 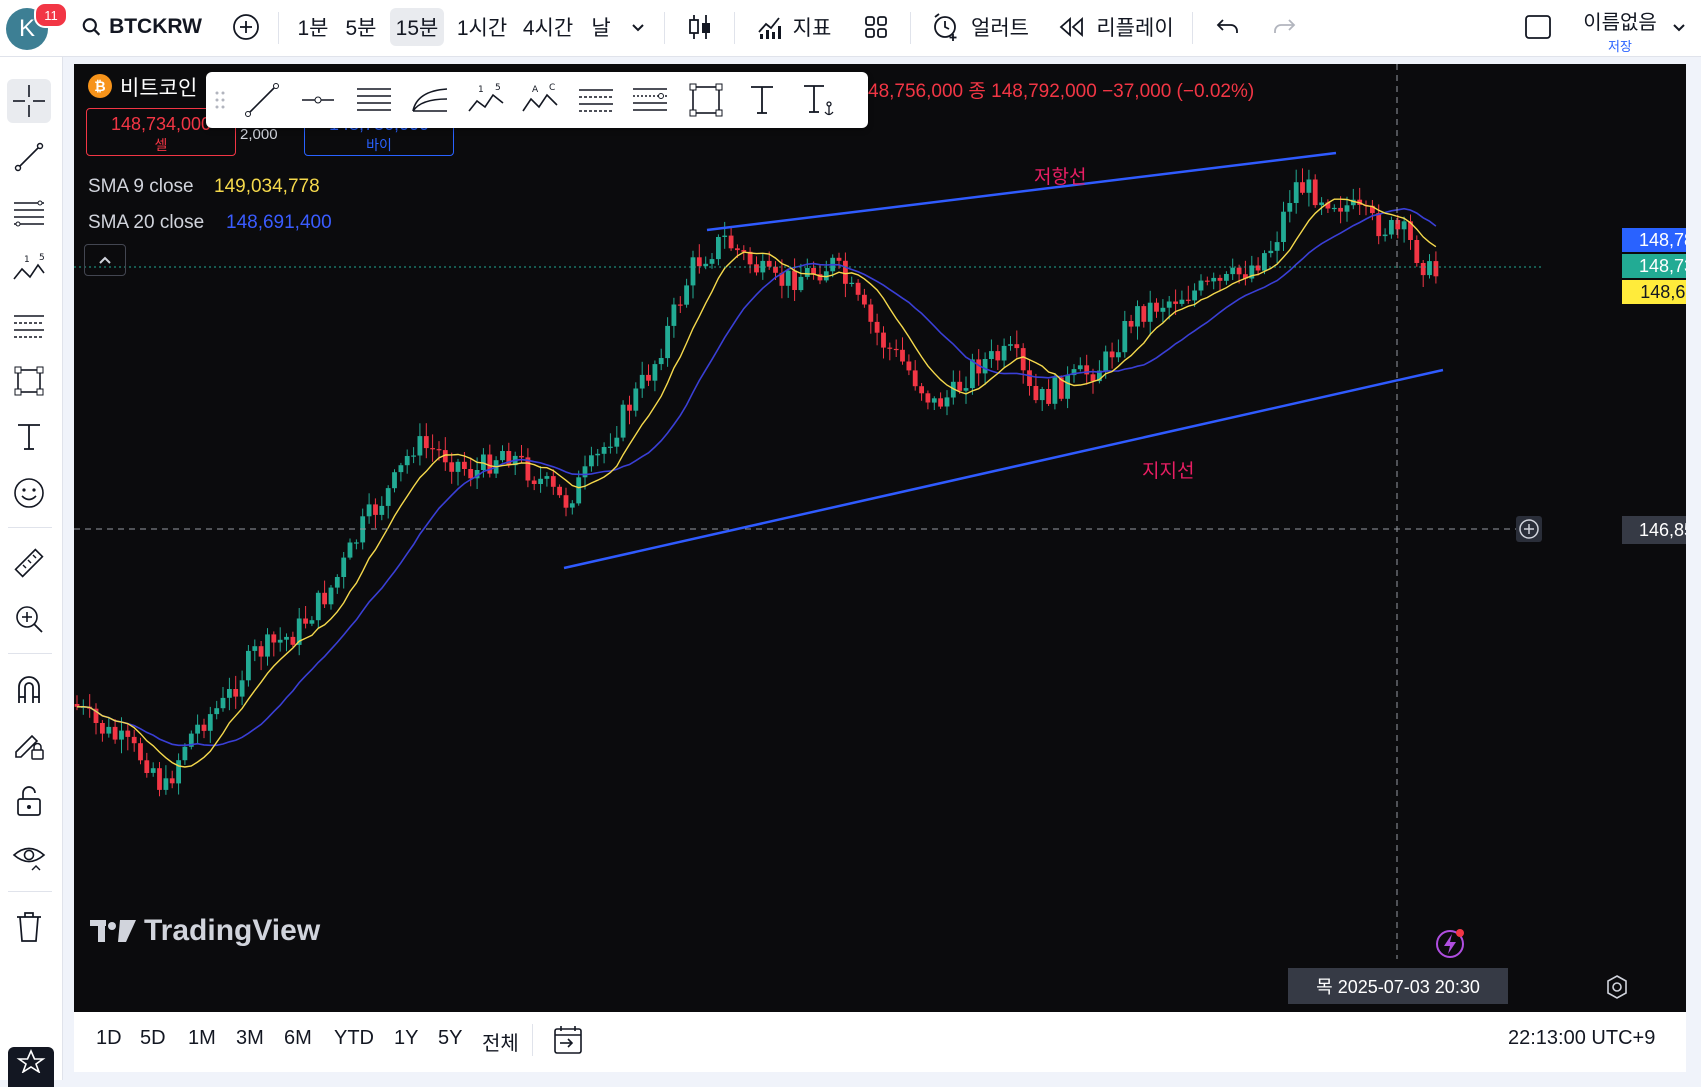 I want to click on draw-date-range, so click(x=650, y=100).